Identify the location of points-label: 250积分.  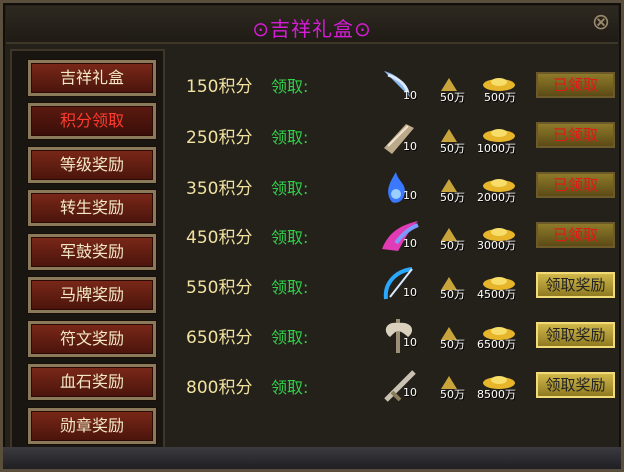
(219, 138).